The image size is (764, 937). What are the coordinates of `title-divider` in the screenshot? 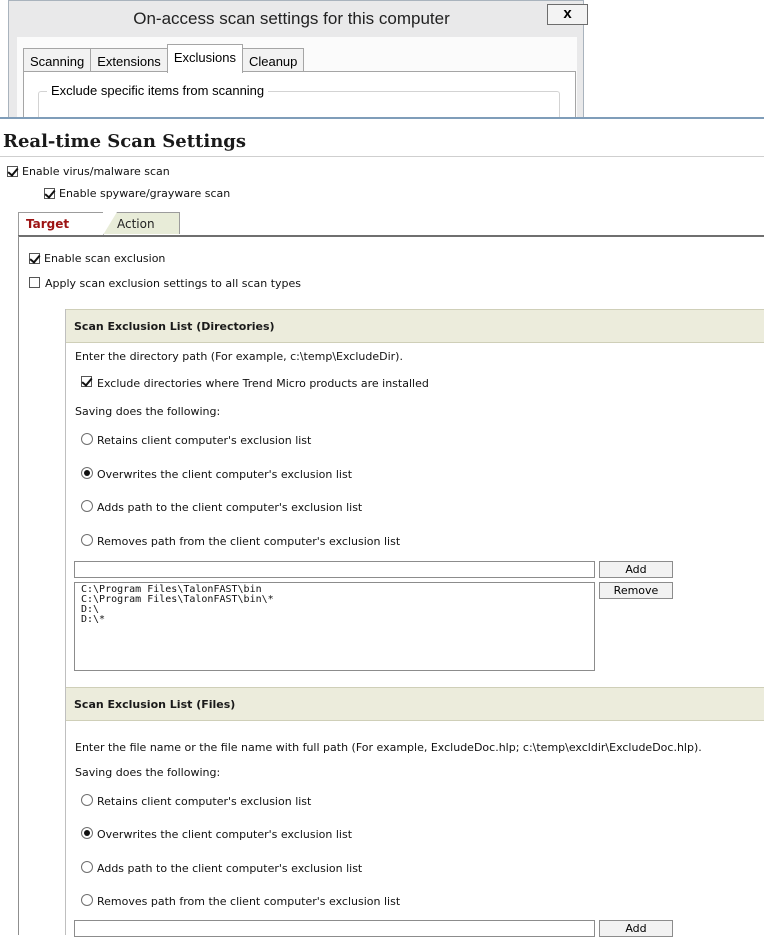 It's located at (382, 156).